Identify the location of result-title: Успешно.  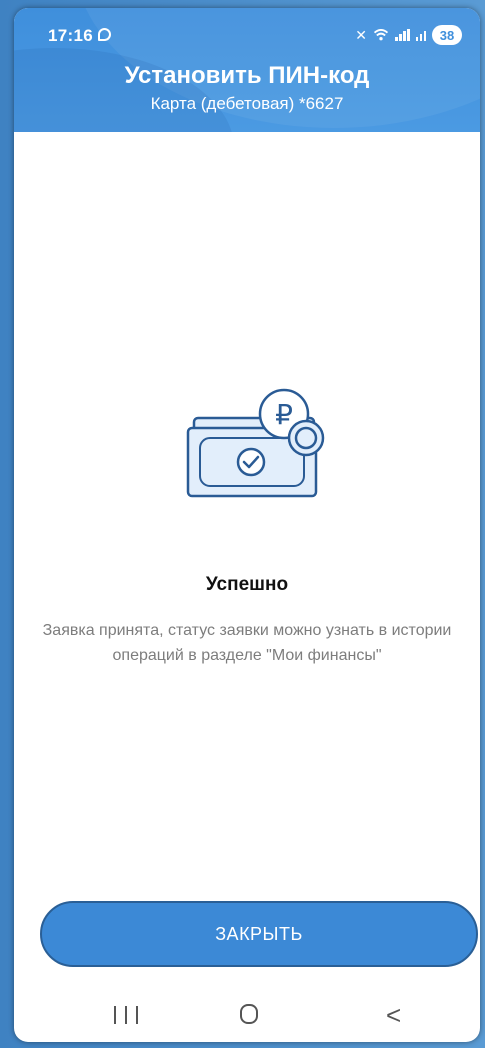
(247, 584).